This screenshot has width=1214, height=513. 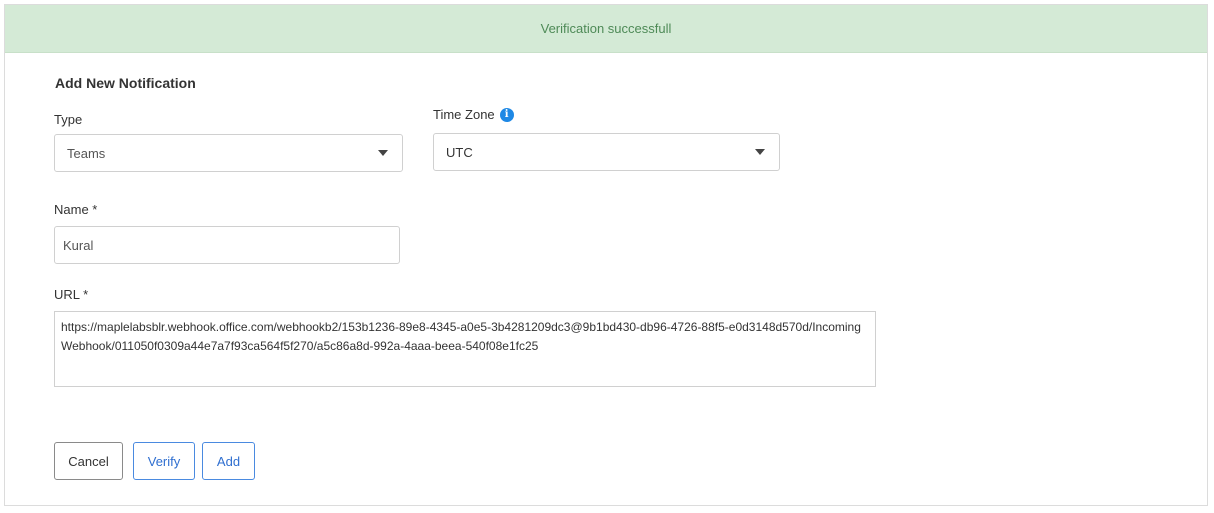 I want to click on name-label-text: Name *, so click(x=76, y=209).